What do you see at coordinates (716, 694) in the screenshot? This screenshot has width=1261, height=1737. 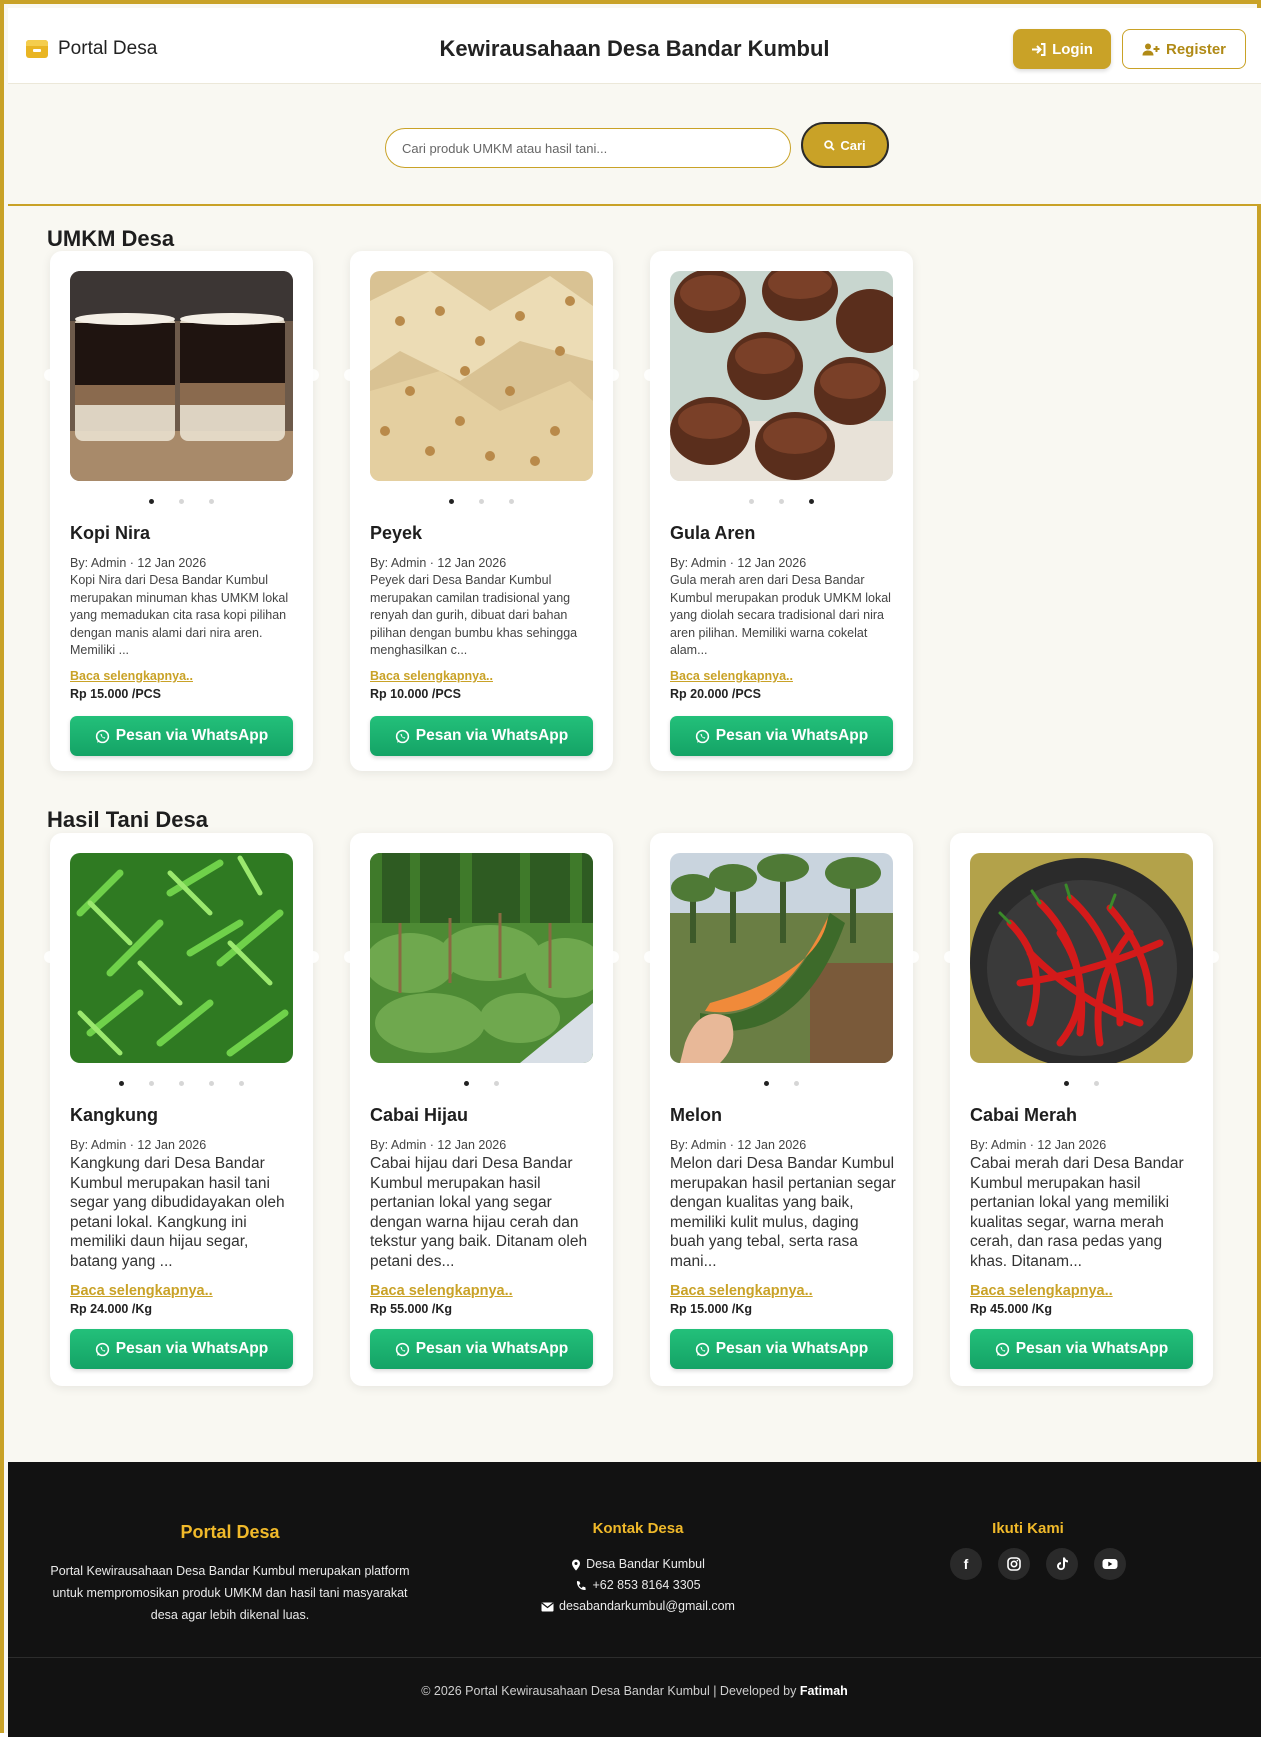 I see `product-price: Rp 20.000 /PCS` at bounding box center [716, 694].